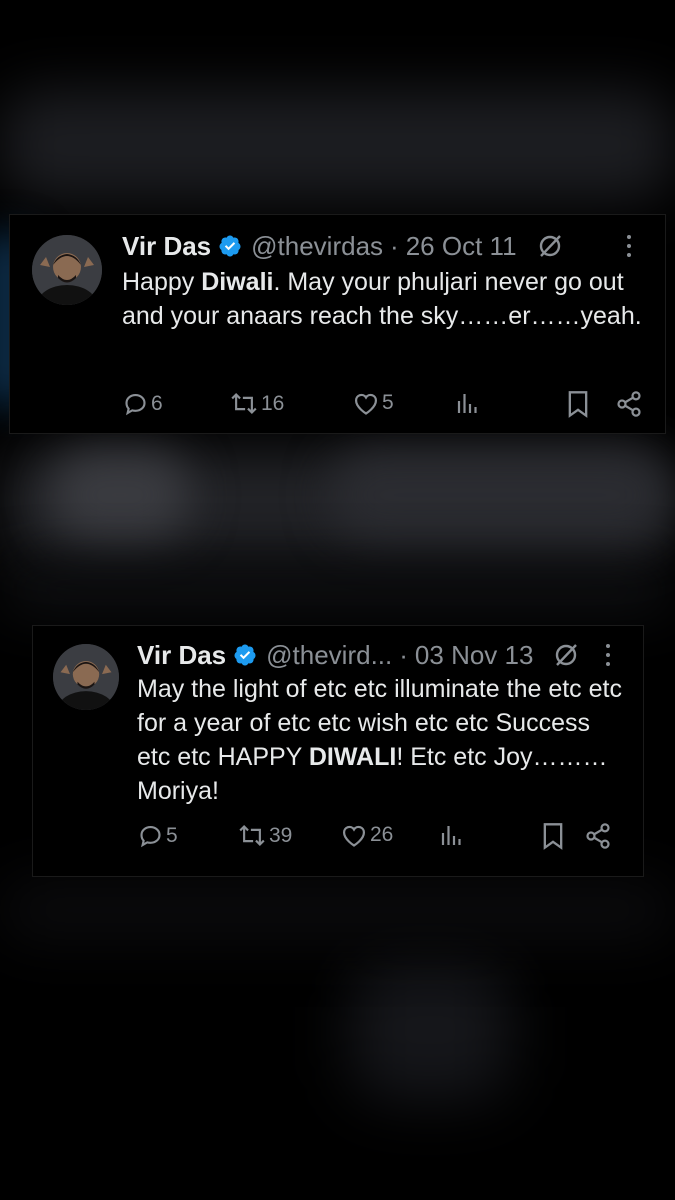 The width and height of the screenshot is (675, 1200). What do you see at coordinates (317, 246) in the screenshot?
I see `author-handle: @thevirdas` at bounding box center [317, 246].